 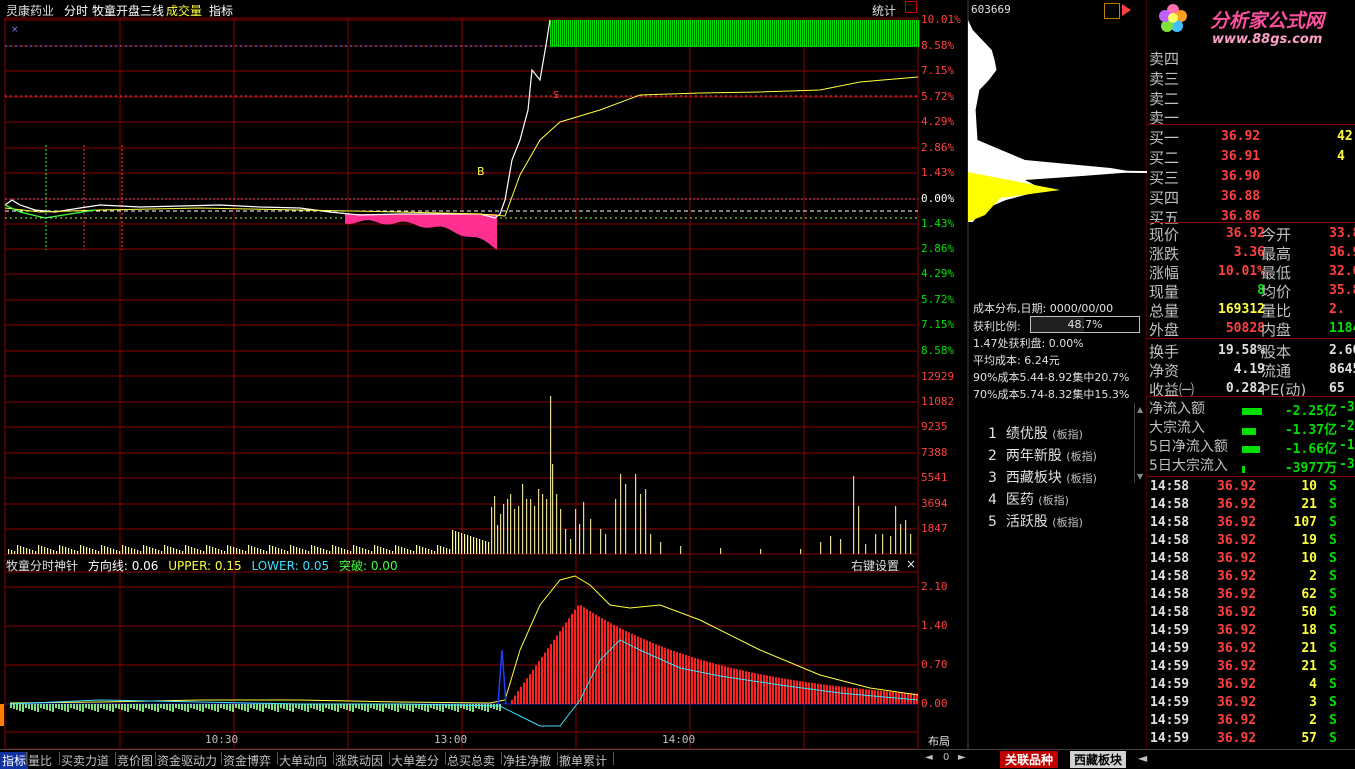 What do you see at coordinates (1042, 455) in the screenshot?
I see `block-item: 2 两年新股 (板指)` at bounding box center [1042, 455].